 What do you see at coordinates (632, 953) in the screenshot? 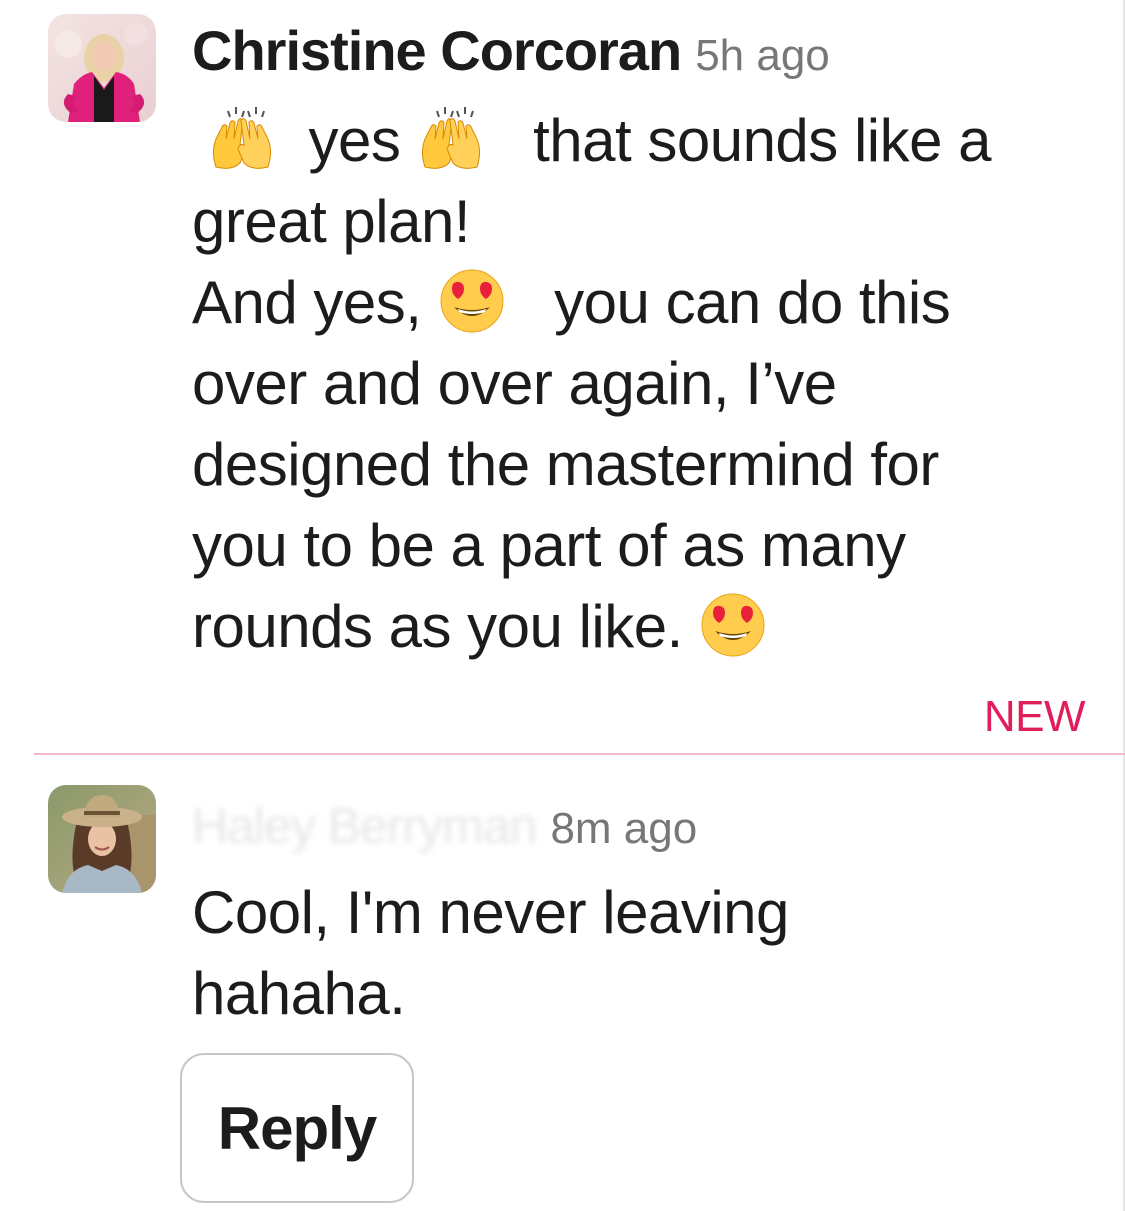
I see `message-body: Cool, I'm never leaving hahaha.` at bounding box center [632, 953].